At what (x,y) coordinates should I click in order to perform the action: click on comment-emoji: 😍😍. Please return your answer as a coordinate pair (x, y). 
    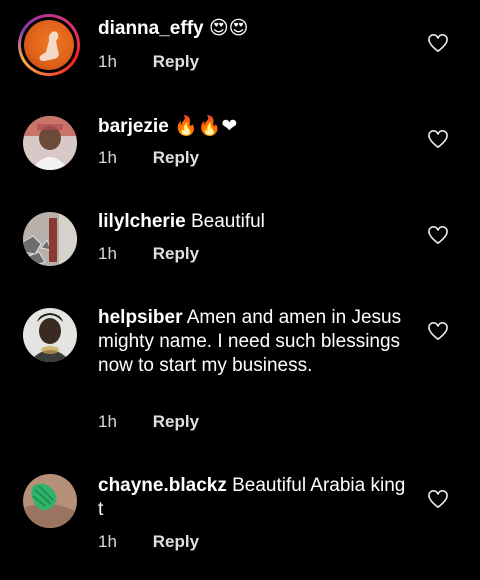
    Looking at the image, I should click on (228, 28).